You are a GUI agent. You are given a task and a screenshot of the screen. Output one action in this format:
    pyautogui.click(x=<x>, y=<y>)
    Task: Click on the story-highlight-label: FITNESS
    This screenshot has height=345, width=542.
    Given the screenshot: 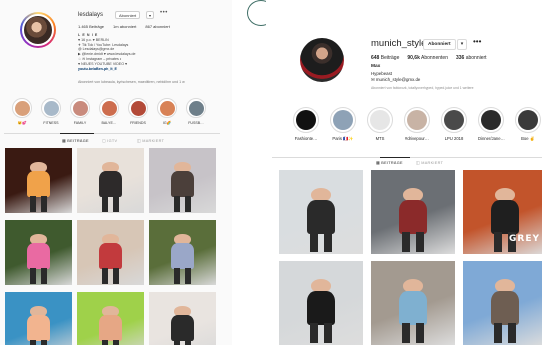 What is the action you would take?
    pyautogui.click(x=51, y=123)
    